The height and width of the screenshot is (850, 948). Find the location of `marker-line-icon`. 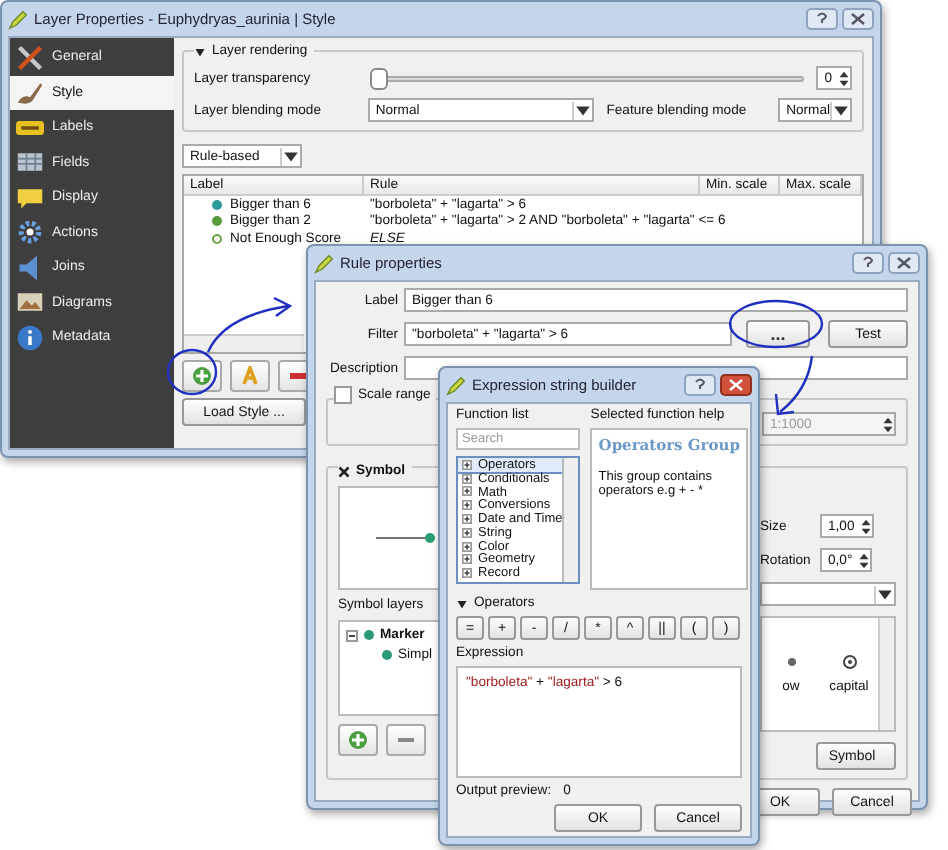

marker-line-icon is located at coordinates (408, 538).